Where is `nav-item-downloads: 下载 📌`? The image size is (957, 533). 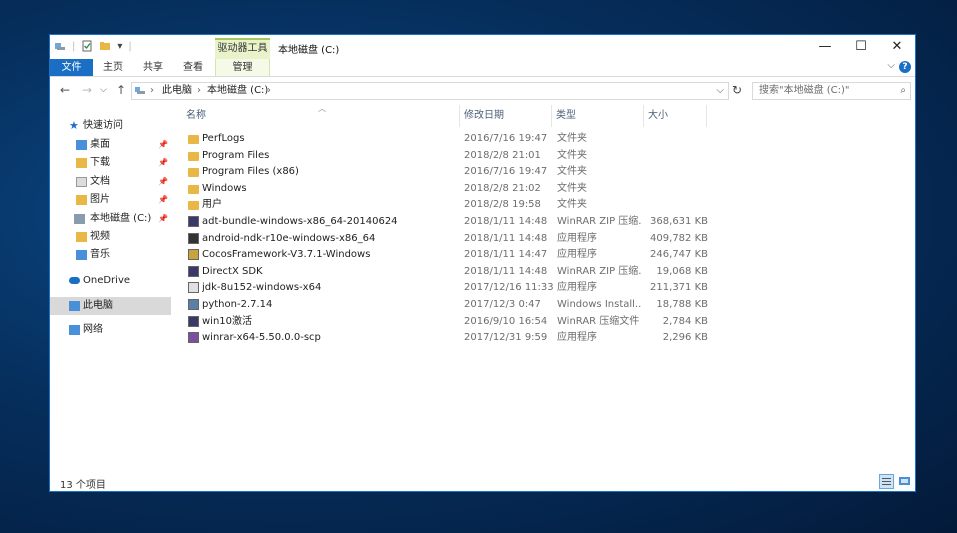
nav-item-downloads: 下载 📌 is located at coordinates (110, 163).